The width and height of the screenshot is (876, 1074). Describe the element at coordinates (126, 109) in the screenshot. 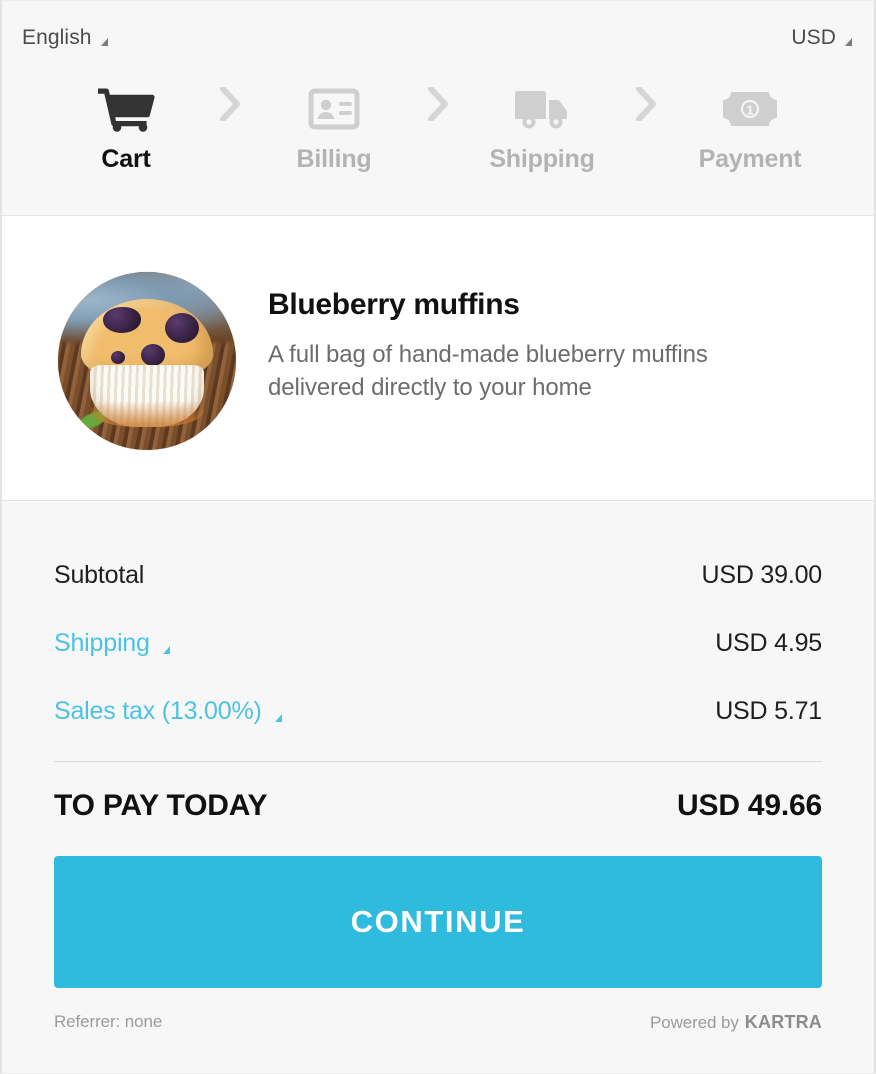

I see `shopping-cart-icon` at that location.